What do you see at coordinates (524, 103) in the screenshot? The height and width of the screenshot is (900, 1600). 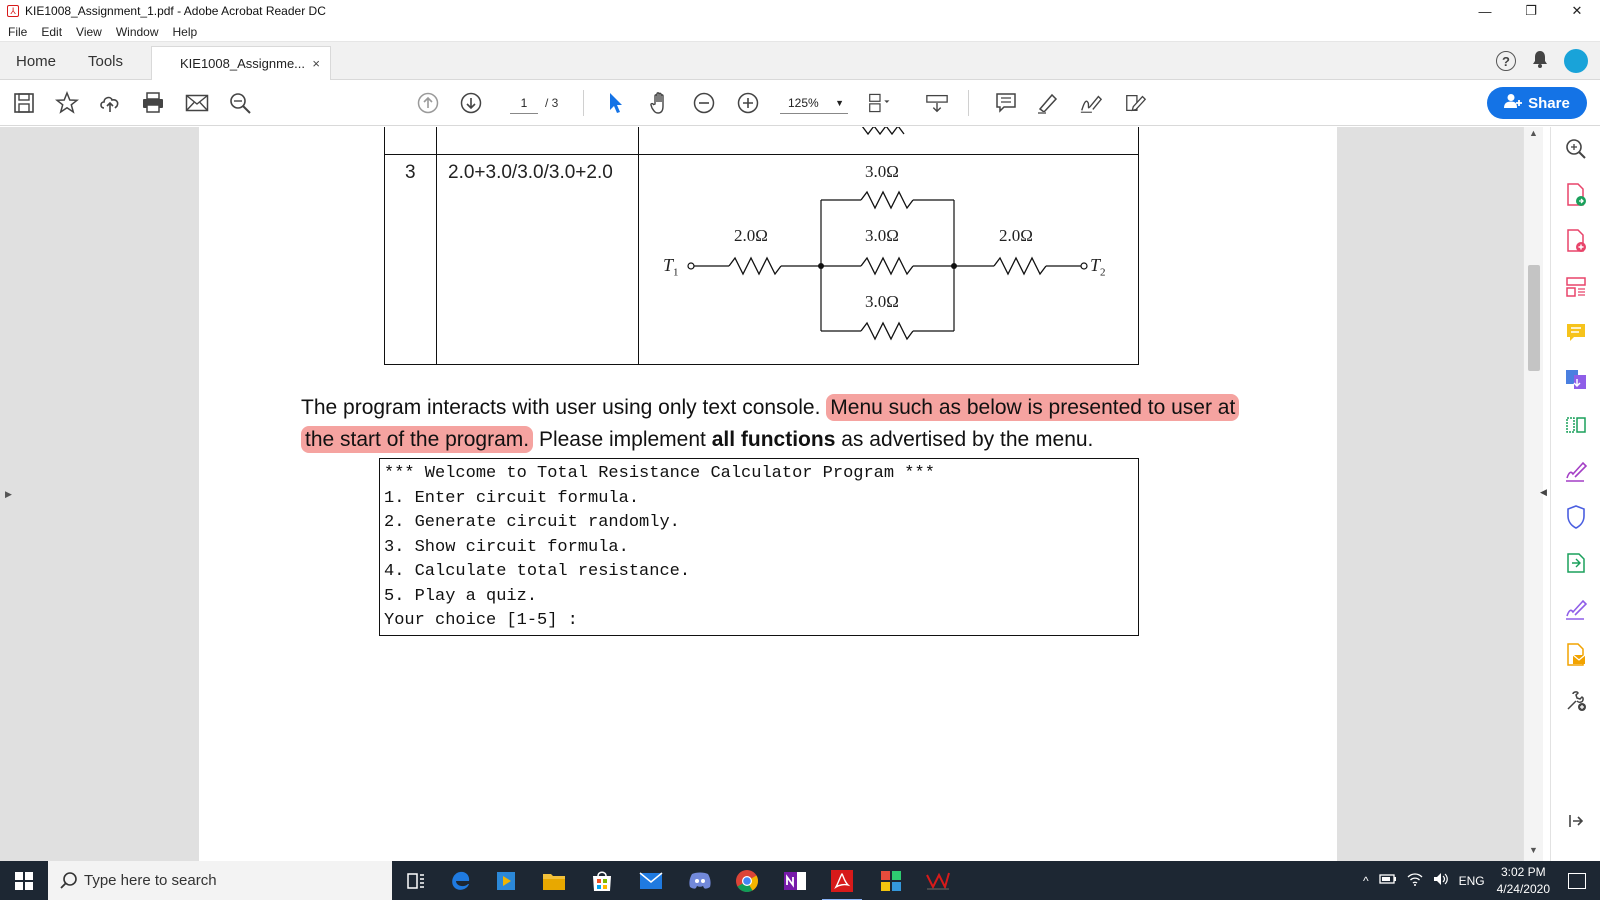 I see `page-number-input: 1` at bounding box center [524, 103].